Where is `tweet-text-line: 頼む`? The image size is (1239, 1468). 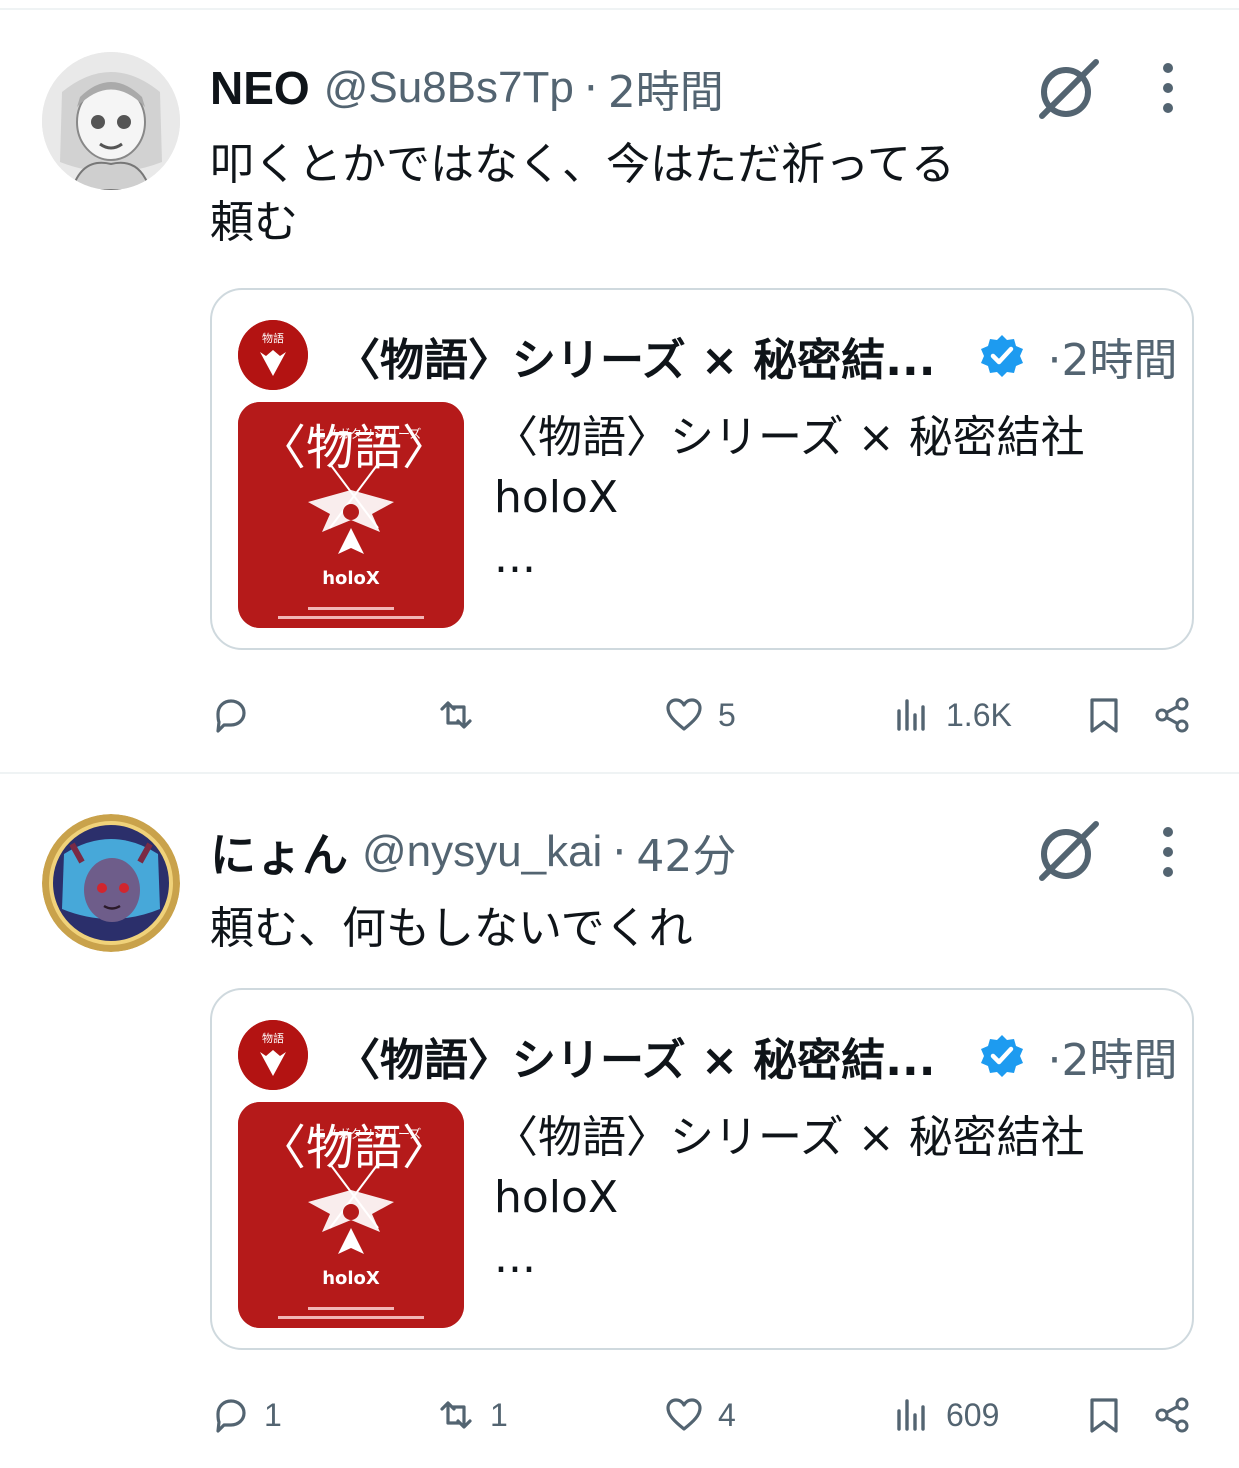
tweet-text-line: 頼む is located at coordinates (254, 222).